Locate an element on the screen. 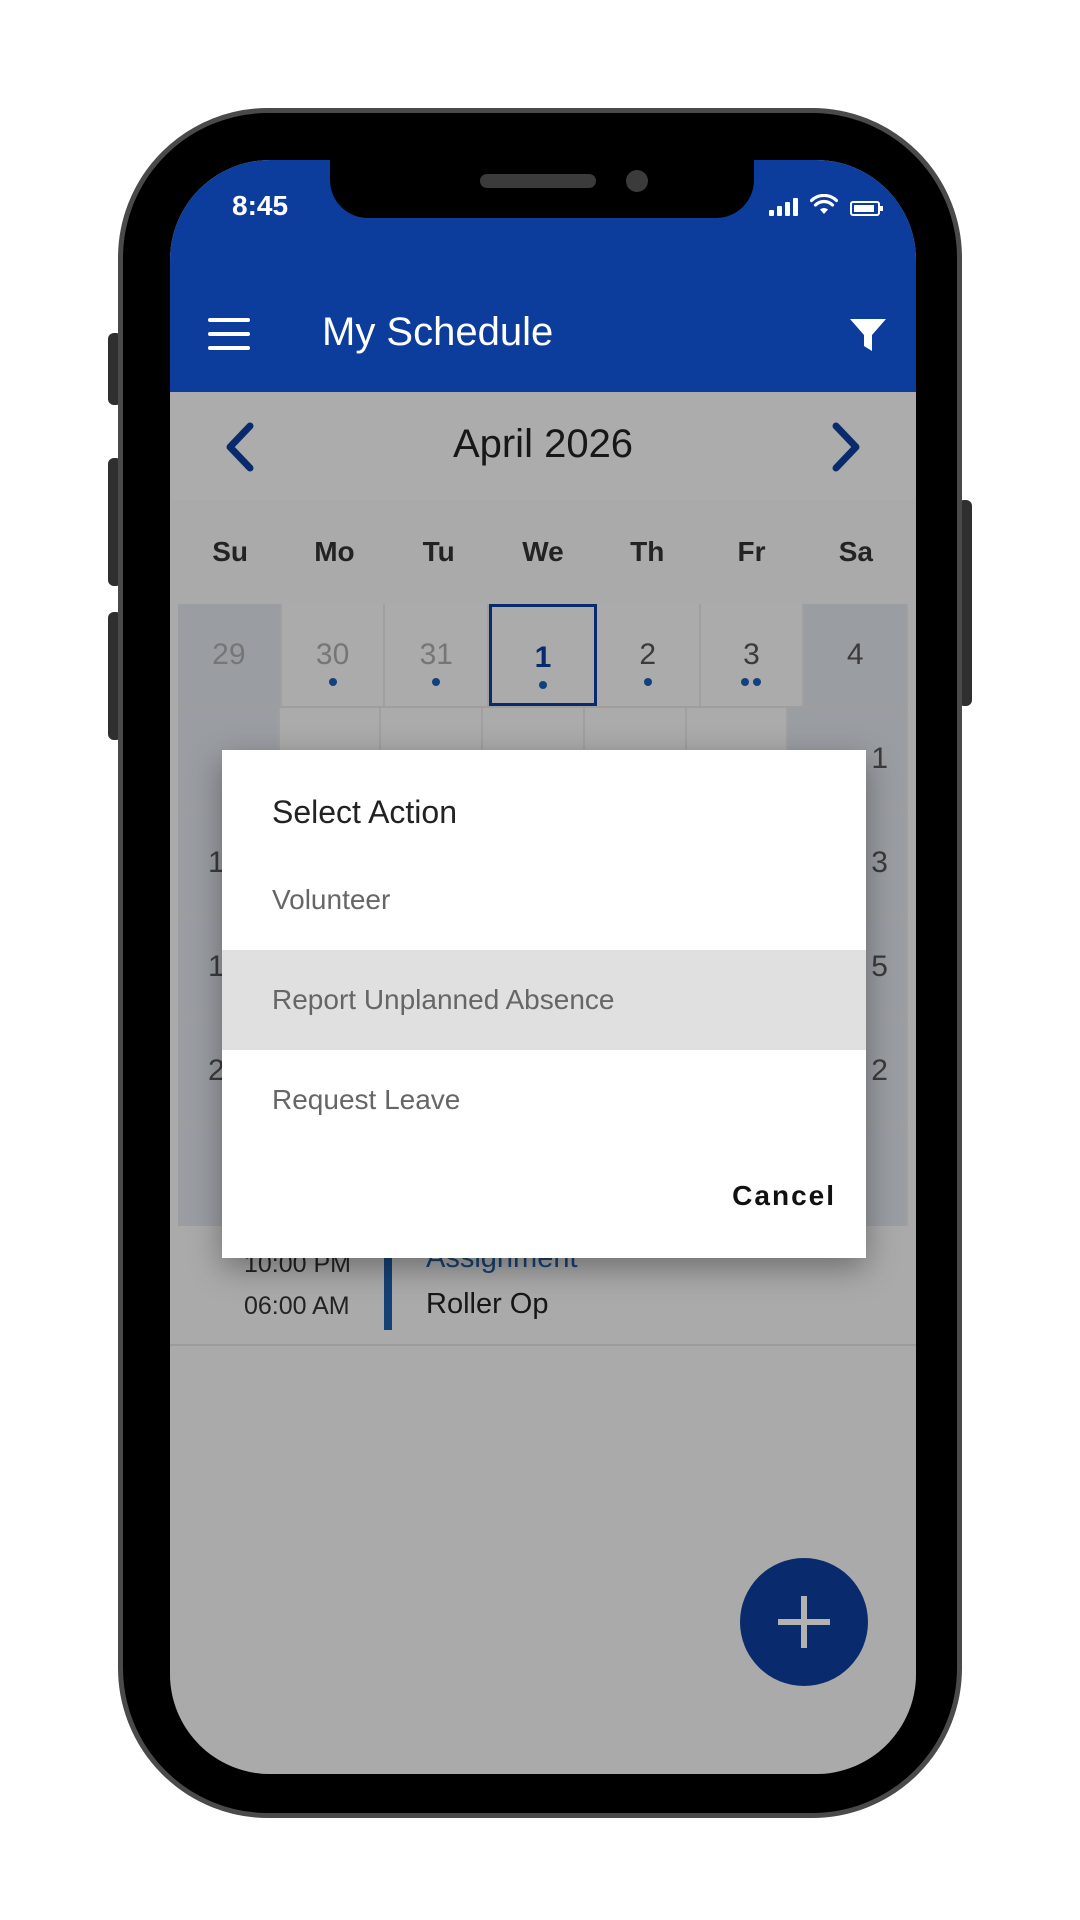 Image resolution: width=1080 pixels, height=1920 pixels. status-icons is located at coordinates (826, 205).